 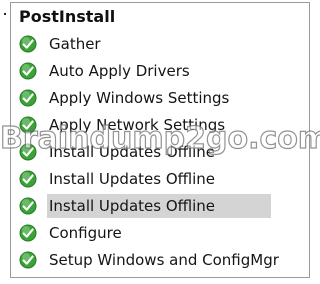 What do you see at coordinates (119, 70) in the screenshot?
I see `step-label: Auto Apply Drivers` at bounding box center [119, 70].